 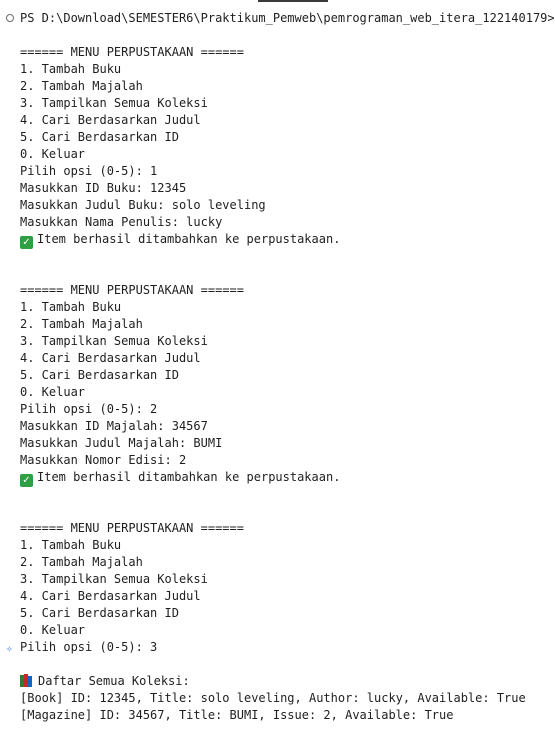 I want to click on sparkle-icon: ✧, so click(x=9, y=648).